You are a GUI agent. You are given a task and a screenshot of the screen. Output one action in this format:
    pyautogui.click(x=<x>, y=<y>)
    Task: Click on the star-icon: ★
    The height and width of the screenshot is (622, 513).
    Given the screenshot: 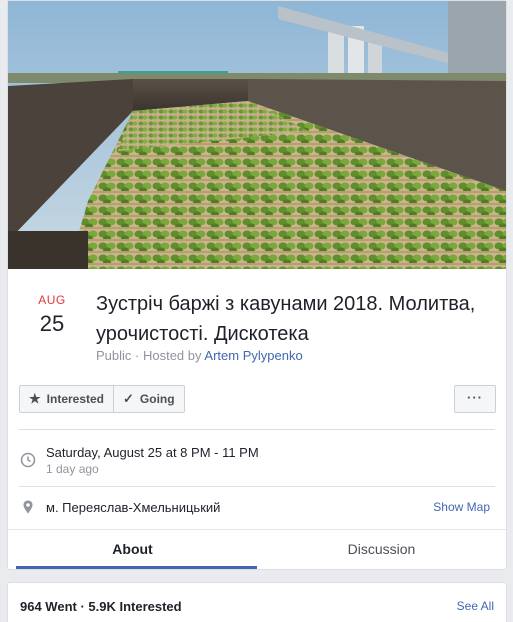 What is the action you would take?
    pyautogui.click(x=35, y=398)
    